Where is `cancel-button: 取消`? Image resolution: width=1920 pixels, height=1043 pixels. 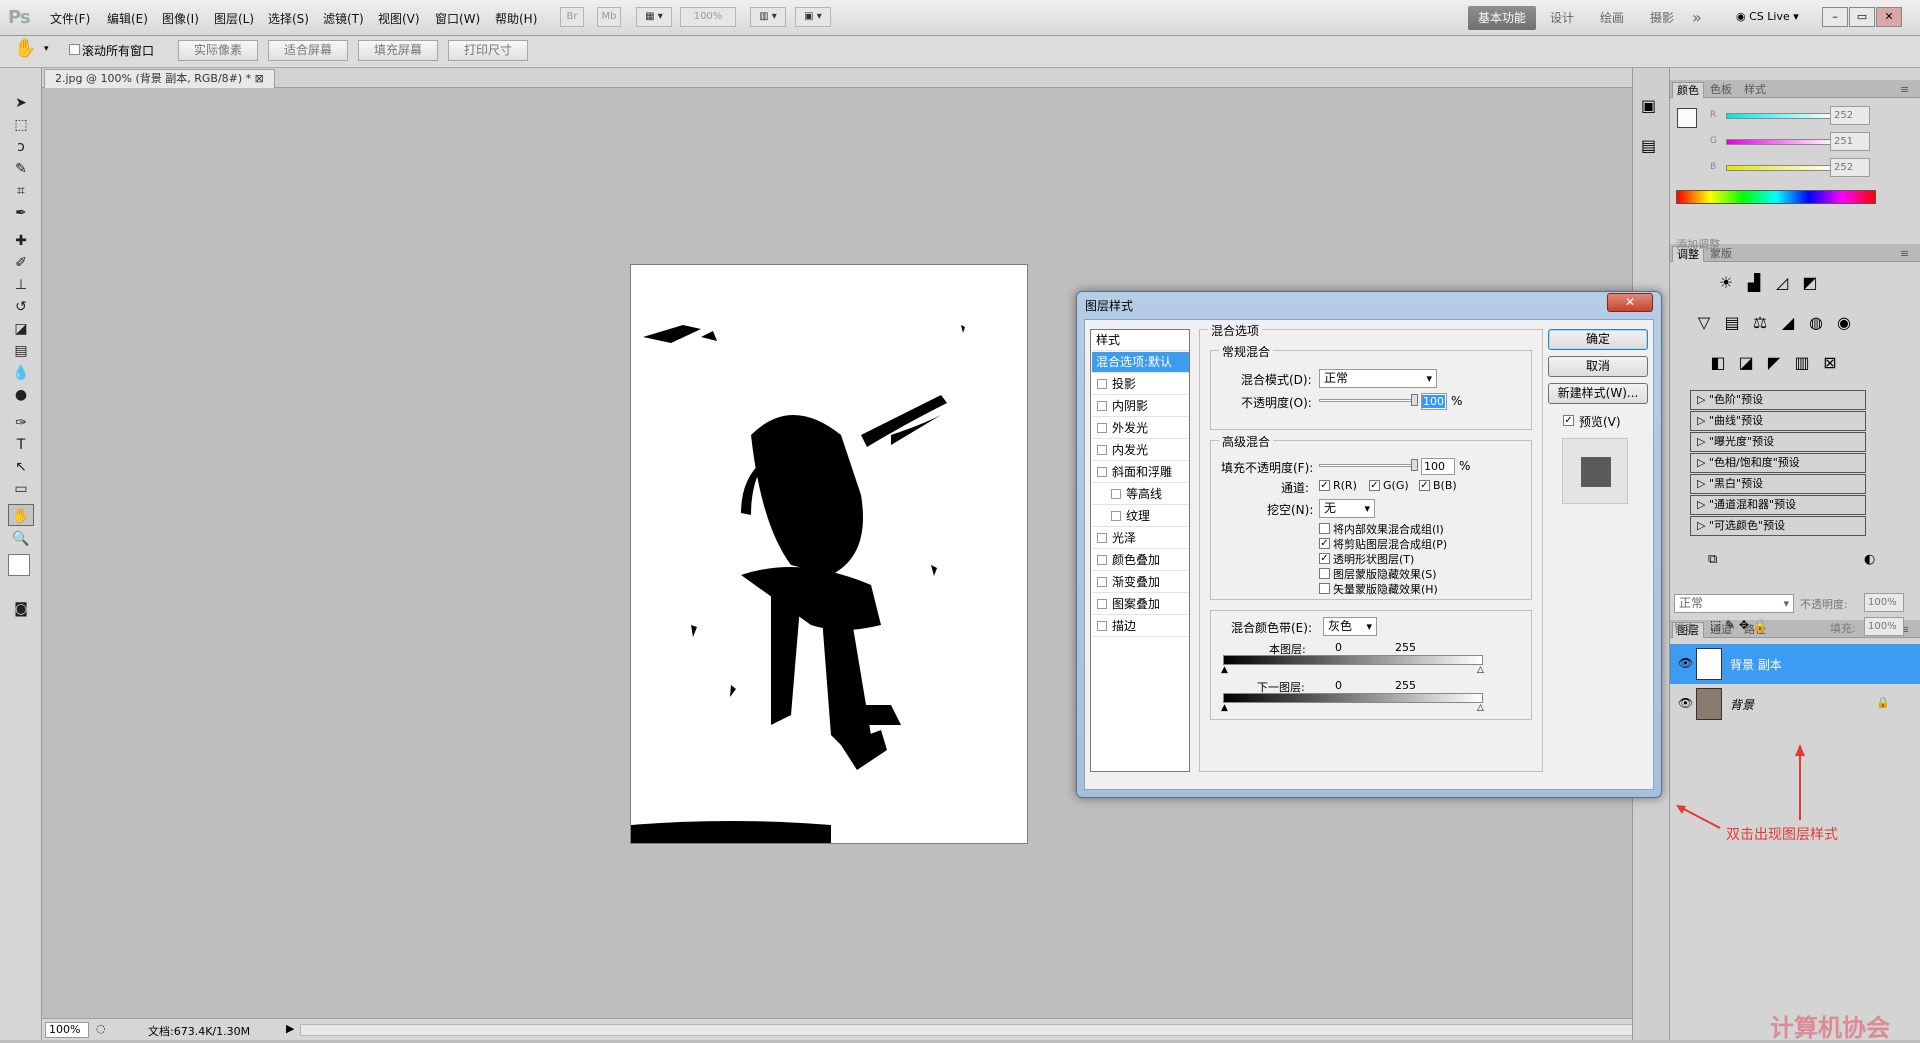 cancel-button: 取消 is located at coordinates (1598, 366).